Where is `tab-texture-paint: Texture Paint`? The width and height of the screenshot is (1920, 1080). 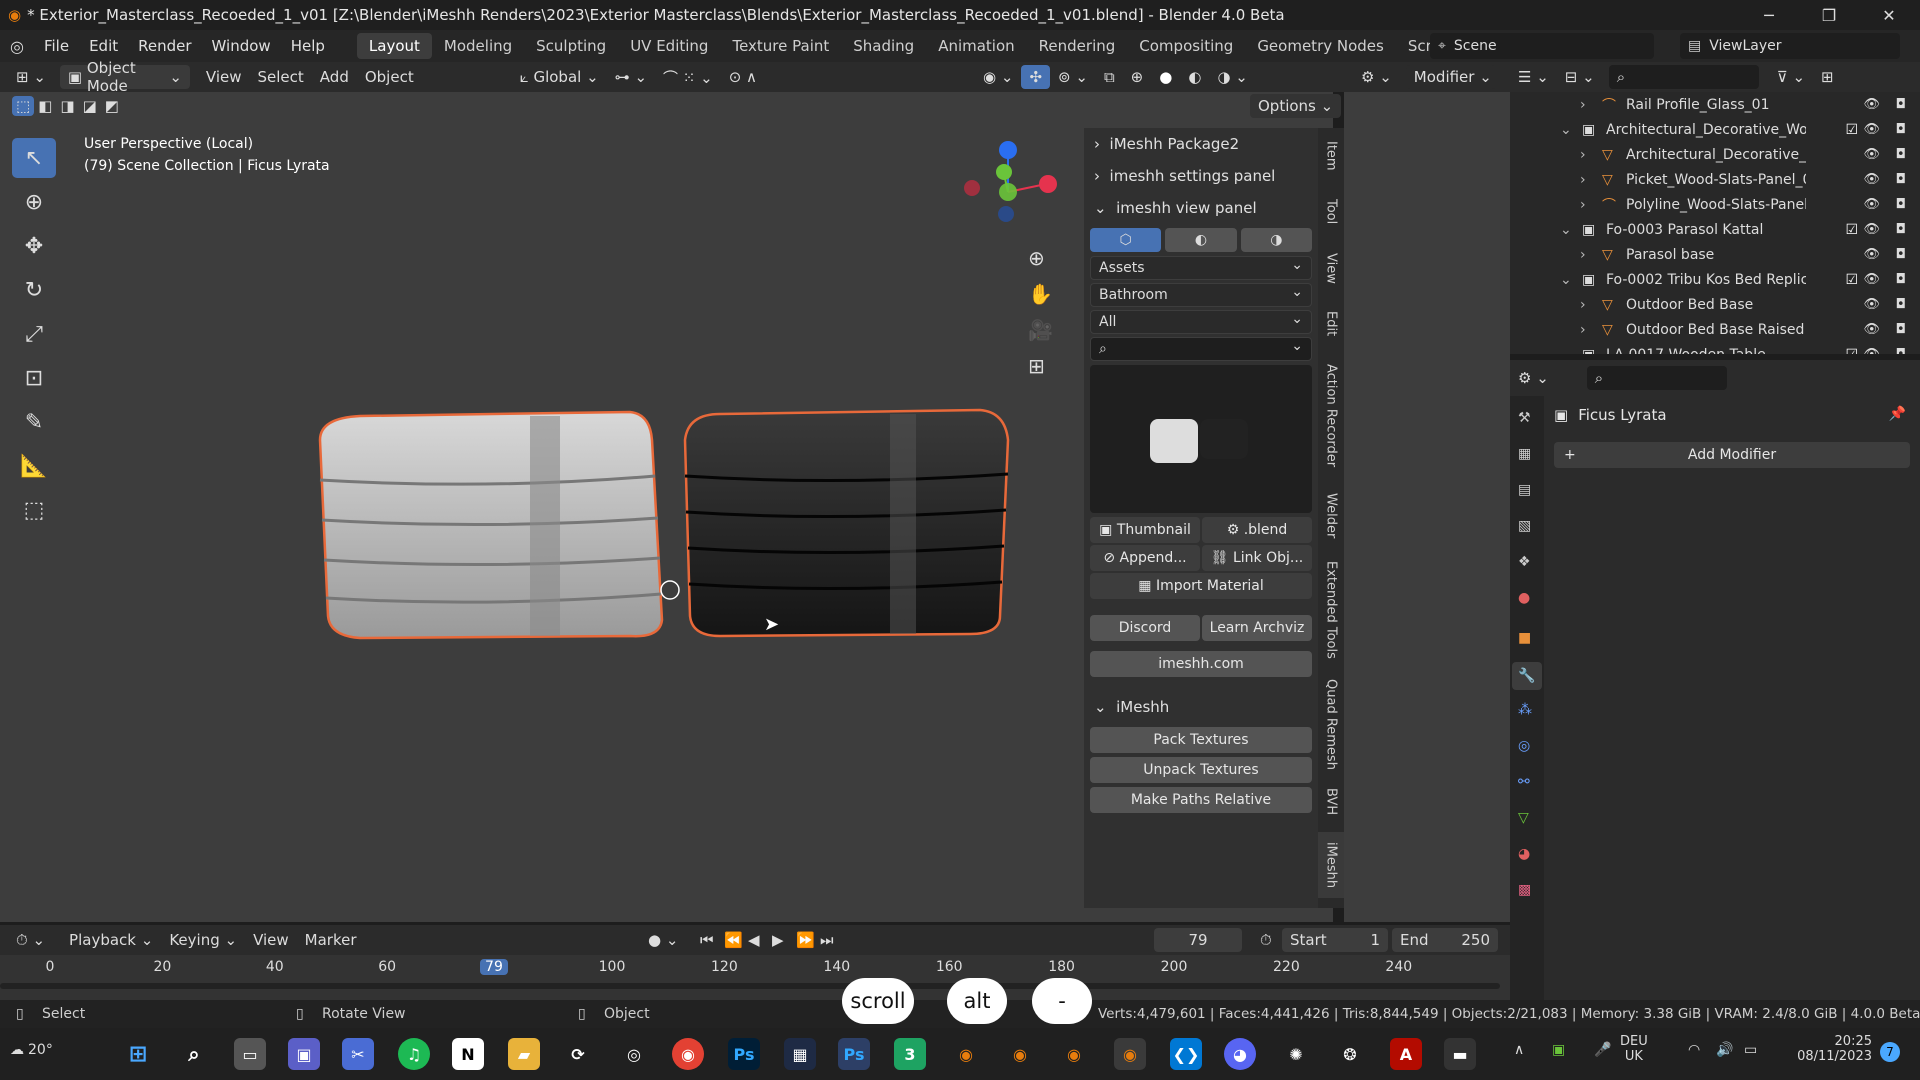
tab-texture-paint: Texture Paint is located at coordinates (780, 46).